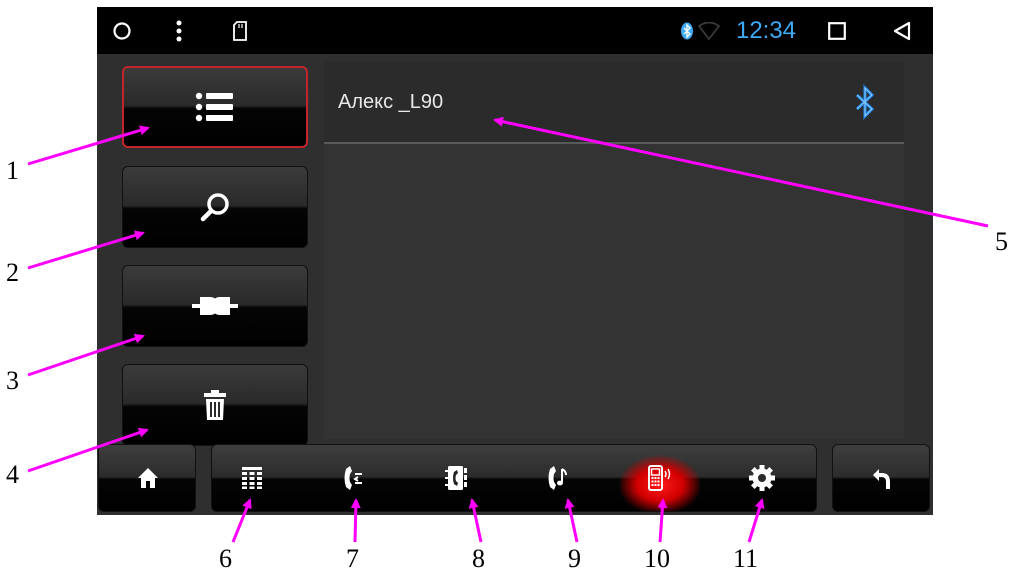  I want to click on callout-label-8: 8, so click(478, 558).